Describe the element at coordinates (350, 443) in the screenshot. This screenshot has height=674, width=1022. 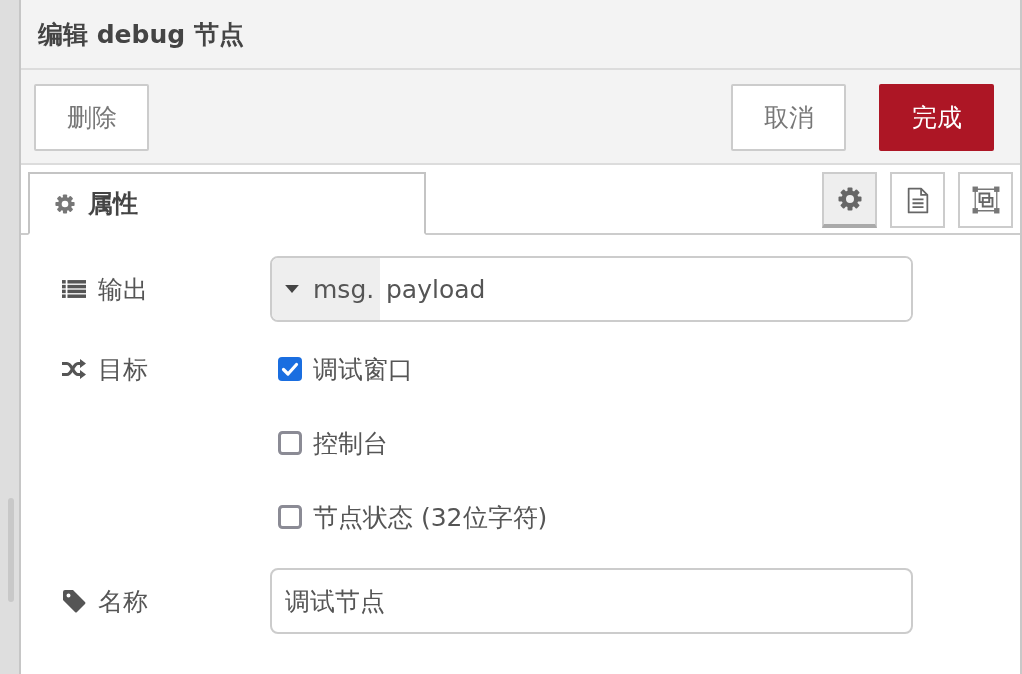
I see `checkbox-label: 控制台` at that location.